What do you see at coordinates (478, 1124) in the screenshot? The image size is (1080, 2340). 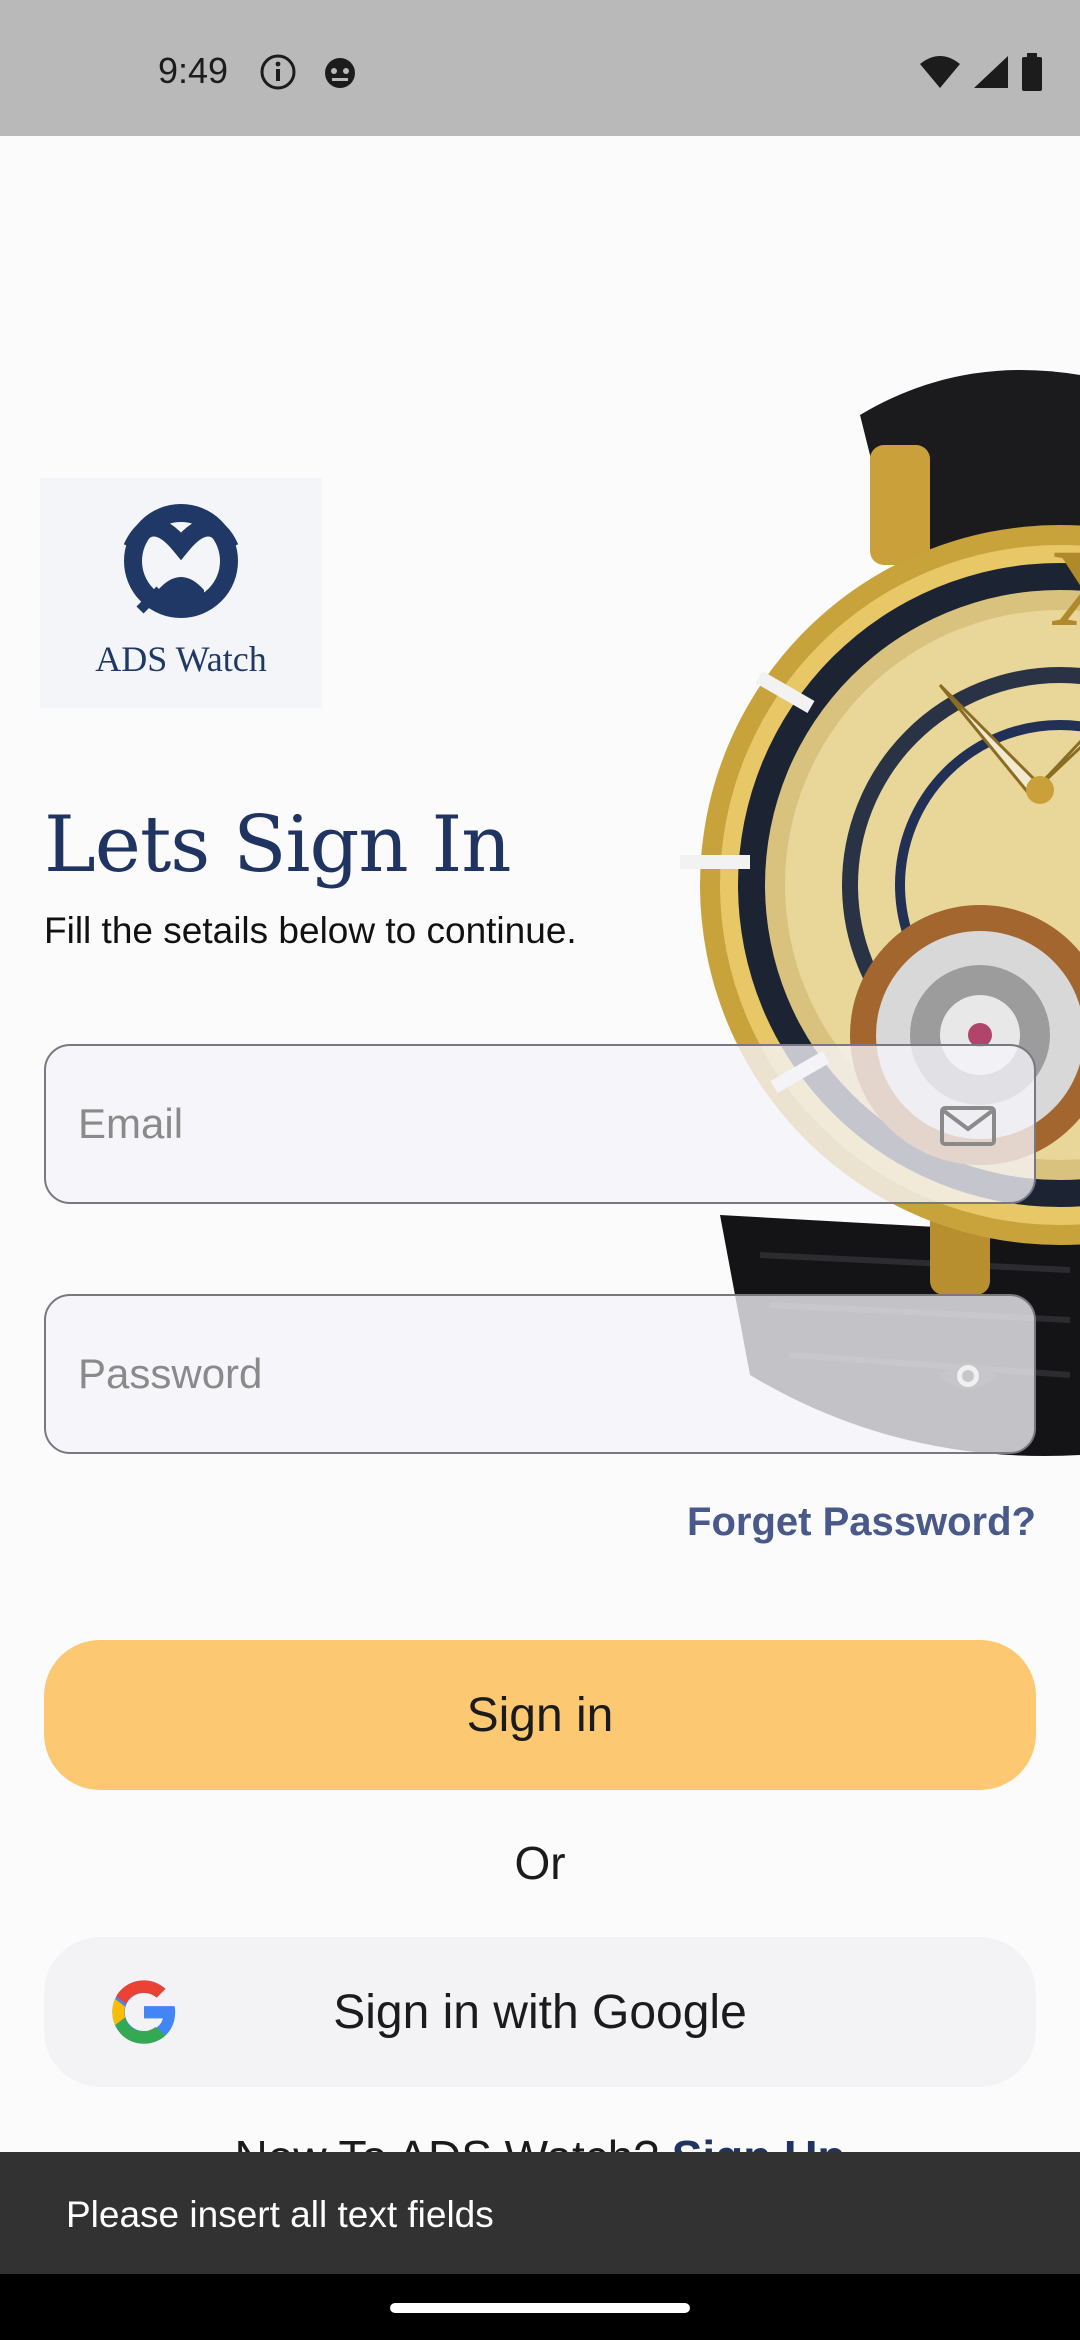 I see `email-input` at bounding box center [478, 1124].